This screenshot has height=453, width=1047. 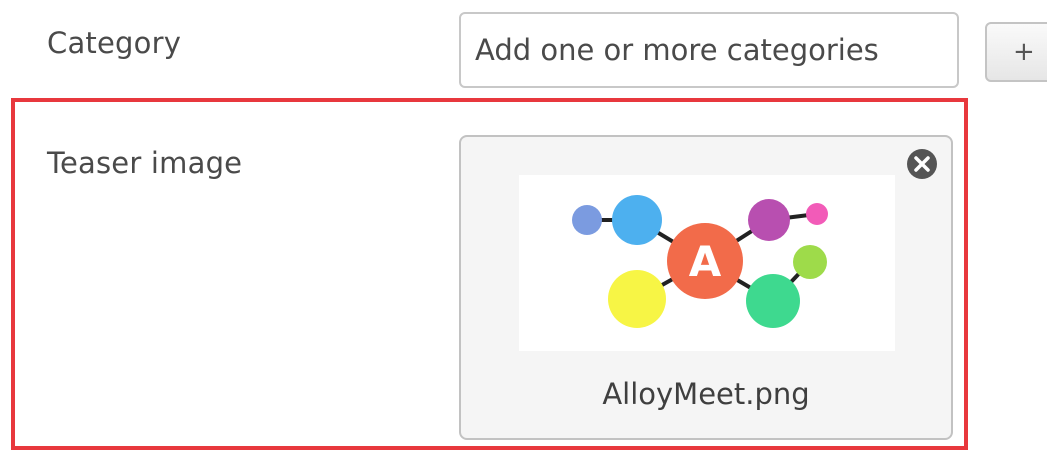 What do you see at coordinates (706, 394) in the screenshot?
I see `teaser-image-filename: AlloyMeet.png` at bounding box center [706, 394].